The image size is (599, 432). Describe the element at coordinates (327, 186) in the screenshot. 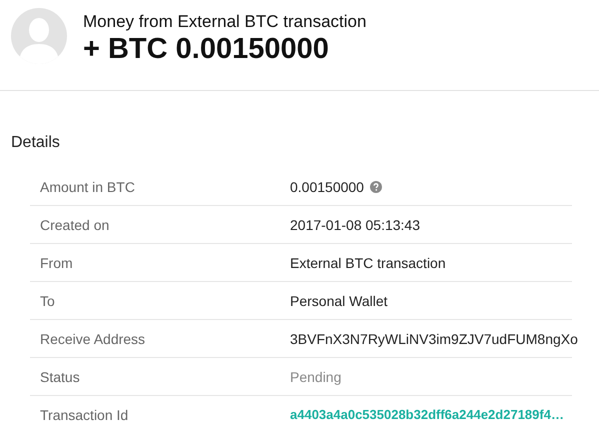

I see `detail-value: 0.00150000` at that location.